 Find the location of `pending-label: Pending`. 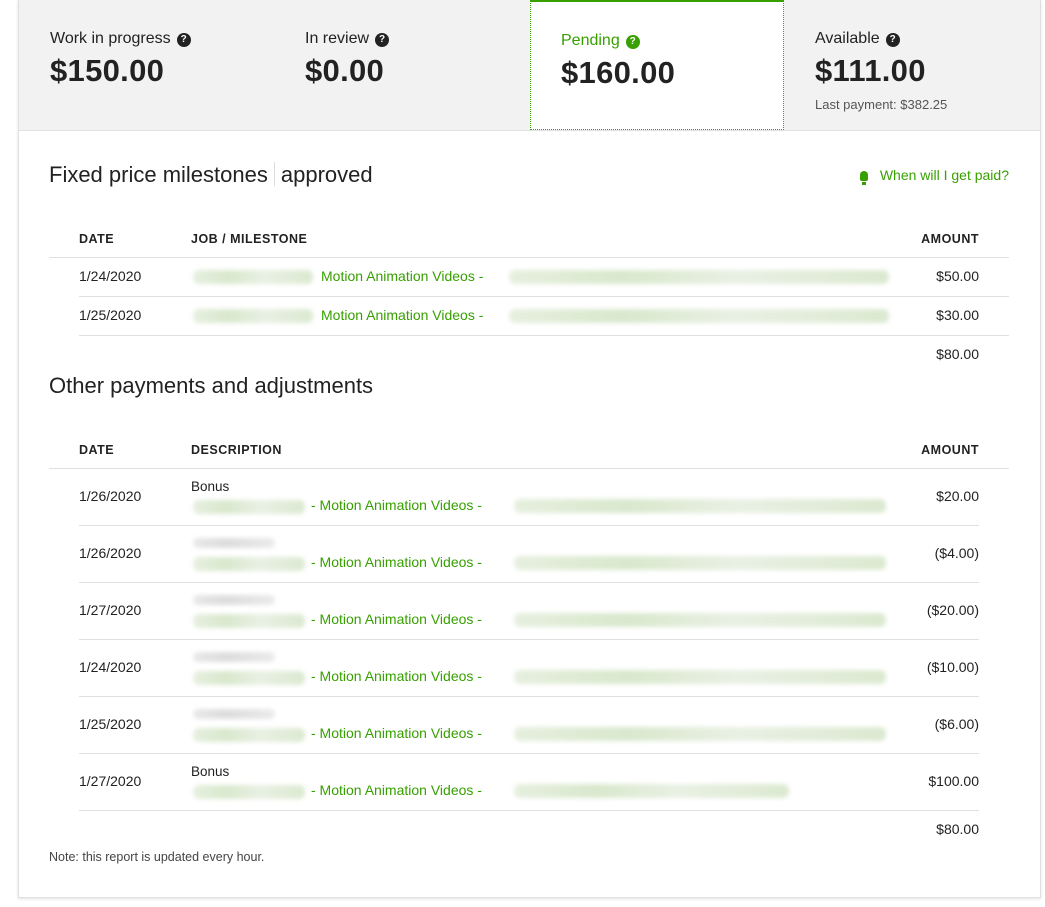

pending-label: Pending is located at coordinates (590, 40).